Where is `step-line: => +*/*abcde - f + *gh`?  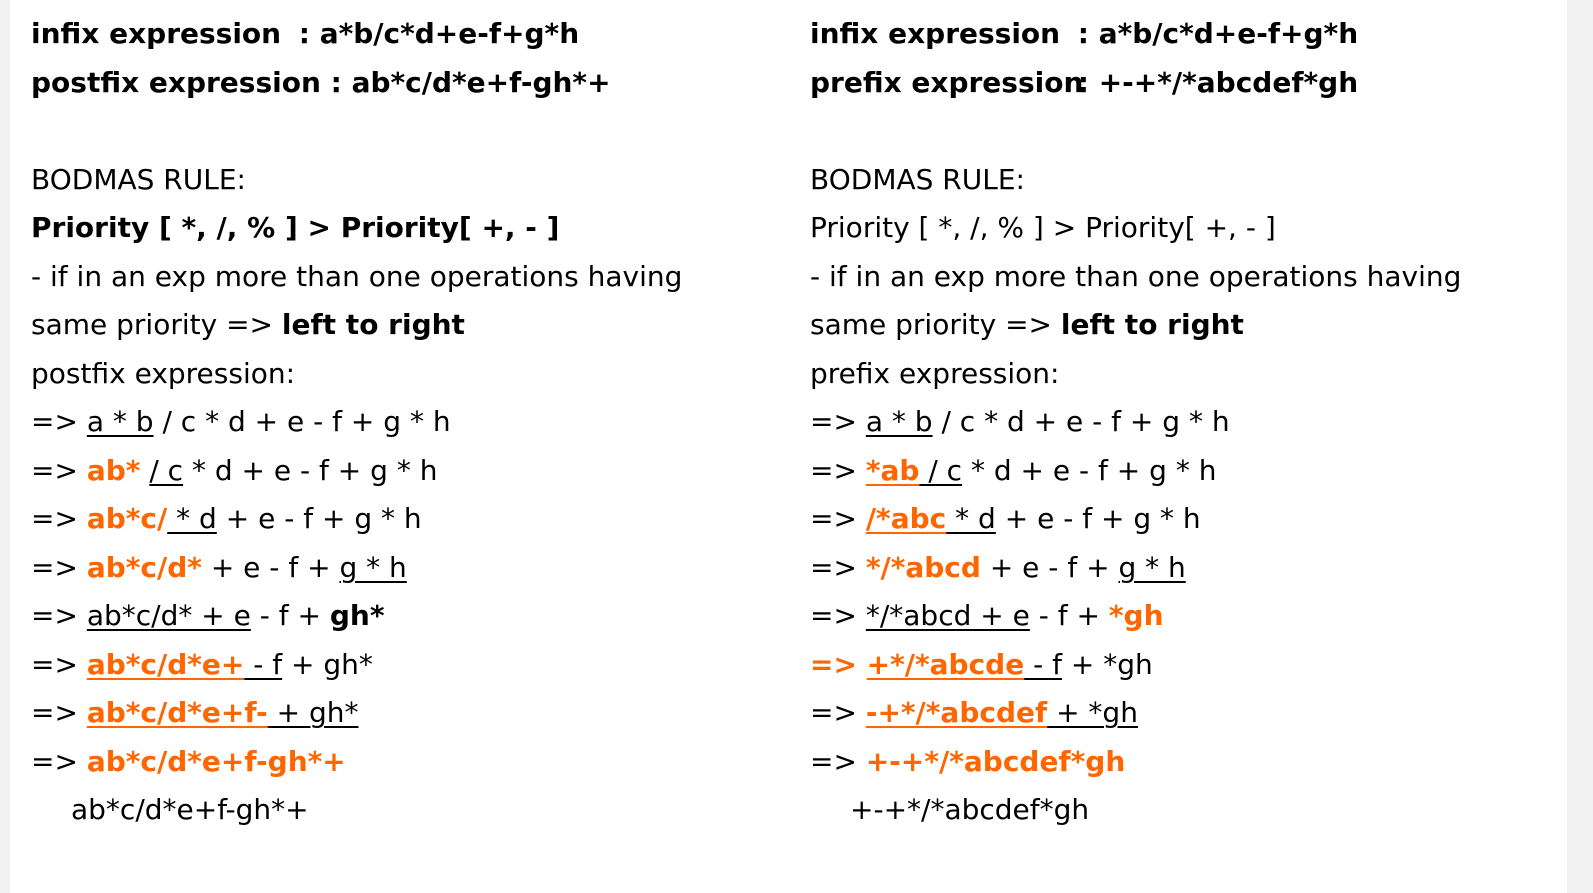
step-line: => +*/*abcde - f + *gh is located at coordinates (1180, 665).